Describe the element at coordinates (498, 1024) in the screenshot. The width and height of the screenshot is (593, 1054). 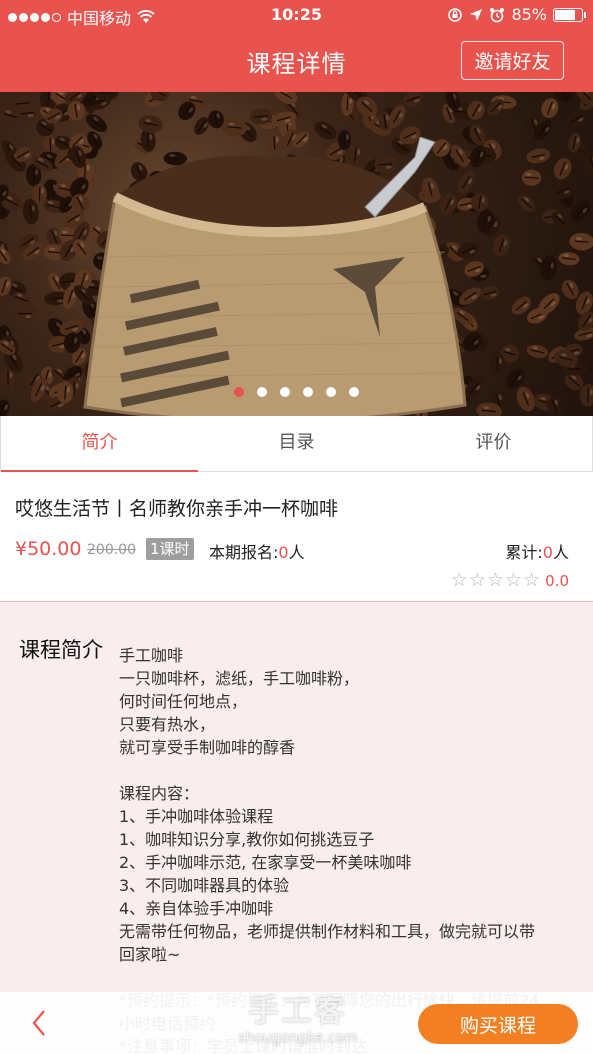
I see `buy-course-button: 购买课程` at that location.